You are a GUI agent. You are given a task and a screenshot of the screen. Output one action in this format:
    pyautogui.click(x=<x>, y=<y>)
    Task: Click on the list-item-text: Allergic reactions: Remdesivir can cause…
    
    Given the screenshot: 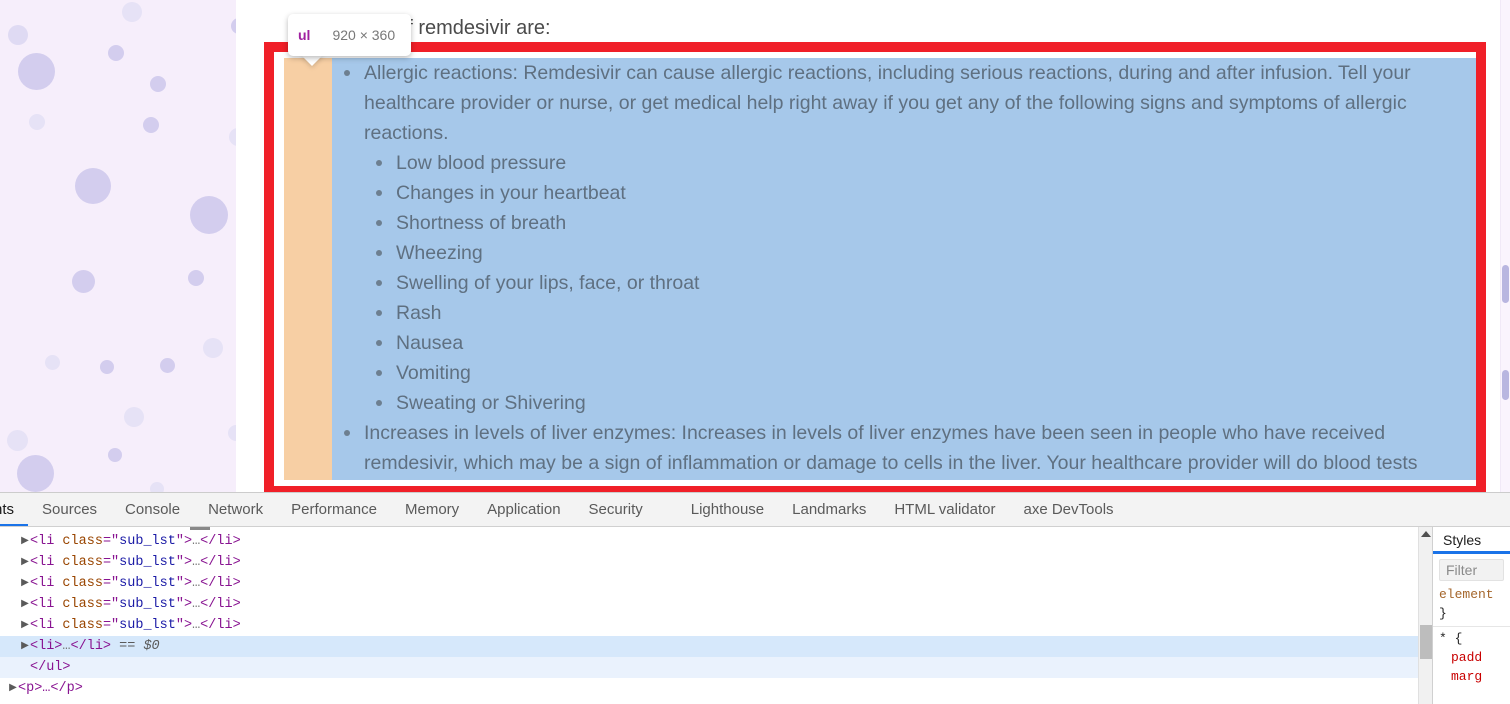 What is the action you would take?
    pyautogui.click(x=887, y=103)
    